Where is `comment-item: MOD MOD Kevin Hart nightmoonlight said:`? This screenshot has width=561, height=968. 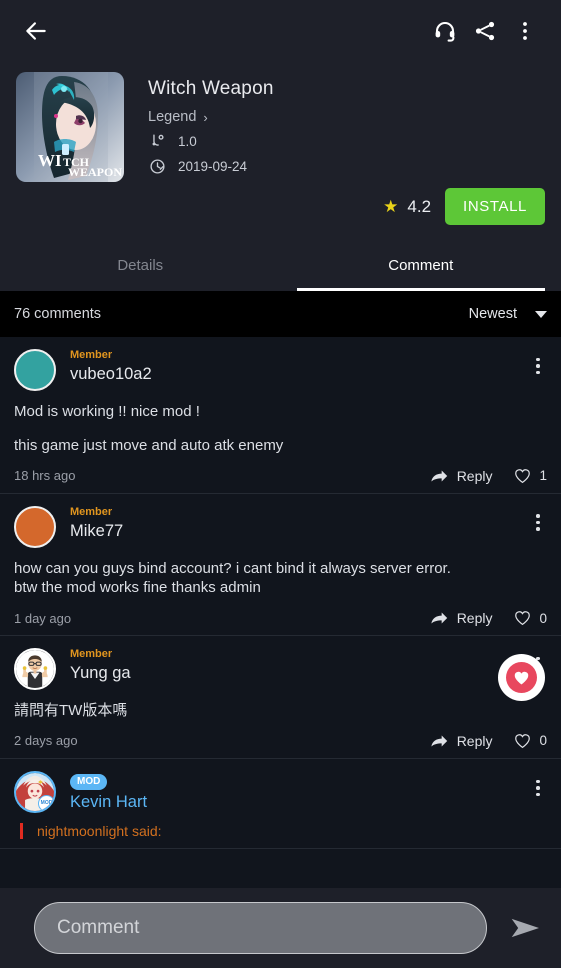
comment-item: MOD MOD Kevin Hart nightmoonlight said: is located at coordinates (280, 804).